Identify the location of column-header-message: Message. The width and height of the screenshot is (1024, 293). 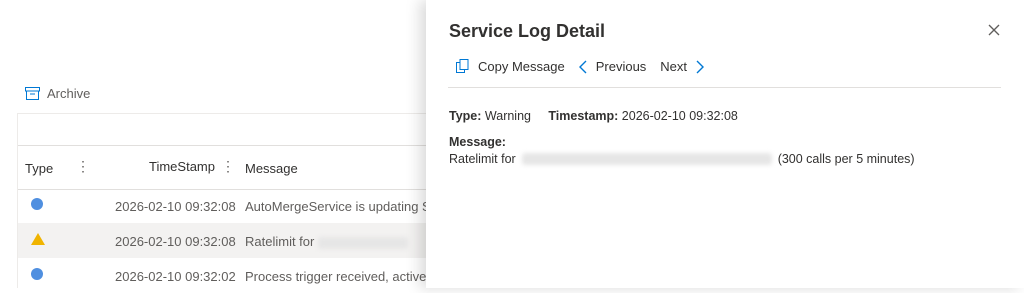
(271, 168).